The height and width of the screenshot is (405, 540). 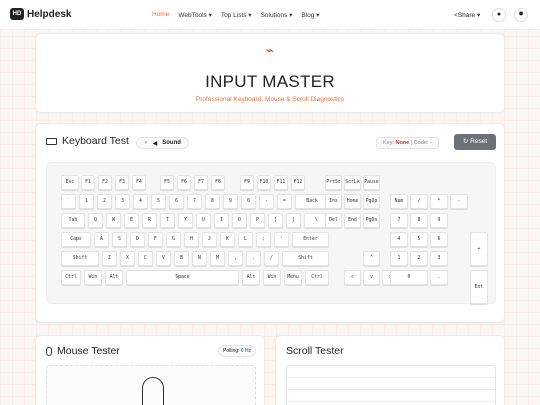 I want to click on key-17: 1, so click(x=86, y=201).